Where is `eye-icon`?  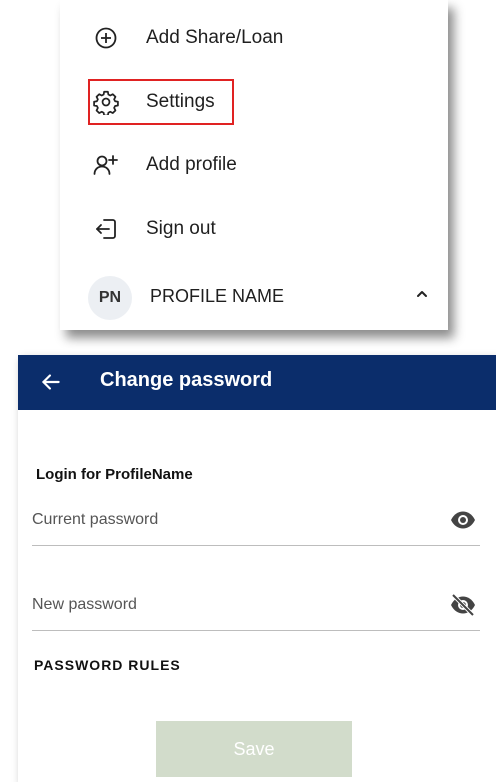 eye-icon is located at coordinates (463, 520).